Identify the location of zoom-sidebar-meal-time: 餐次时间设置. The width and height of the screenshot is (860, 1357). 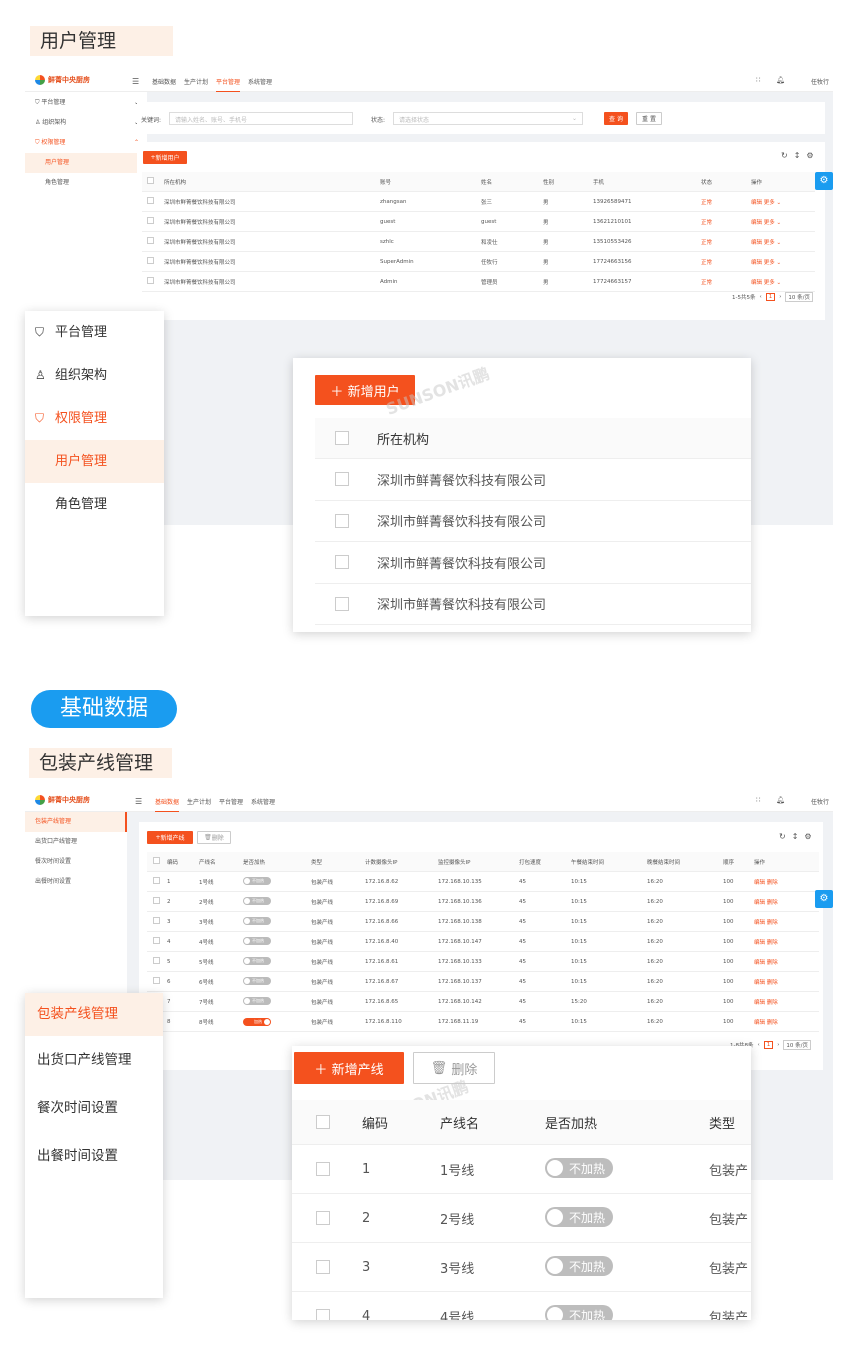
(94, 1108).